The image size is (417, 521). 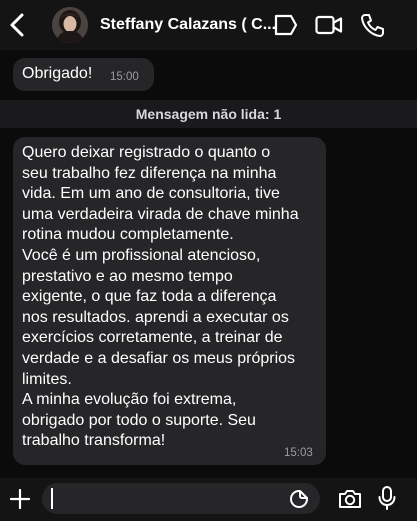 I want to click on camera-icon, so click(x=350, y=499).